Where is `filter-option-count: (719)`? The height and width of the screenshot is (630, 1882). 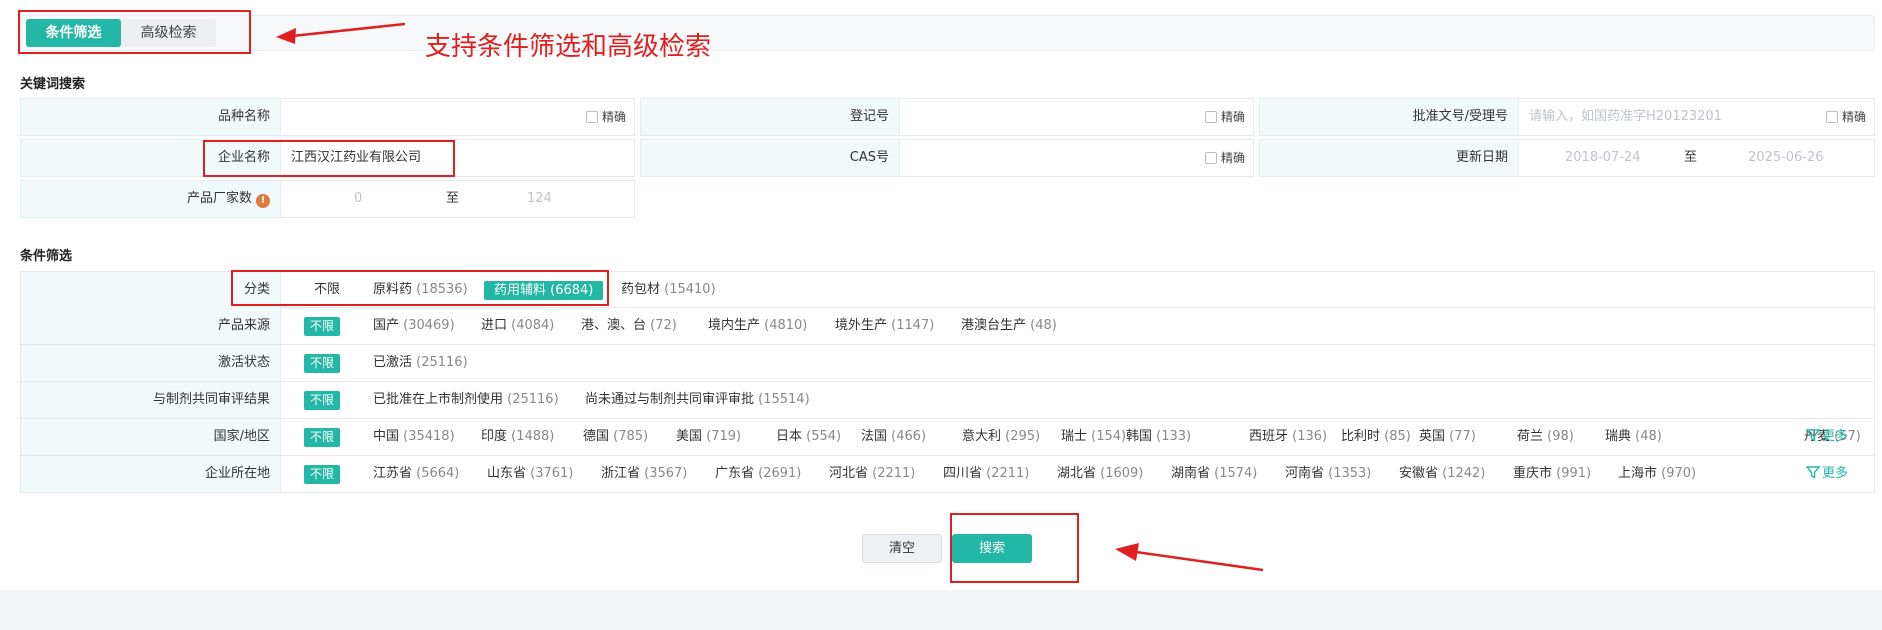
filter-option-count: (719) is located at coordinates (724, 436).